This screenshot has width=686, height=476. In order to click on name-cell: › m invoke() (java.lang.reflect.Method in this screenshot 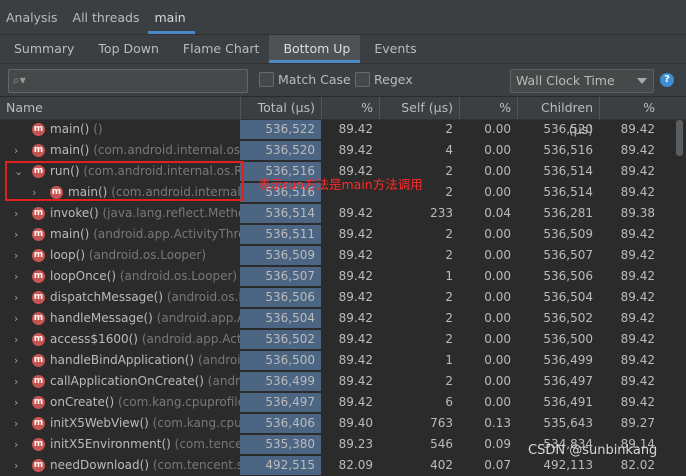, I will do `click(120, 213)`.